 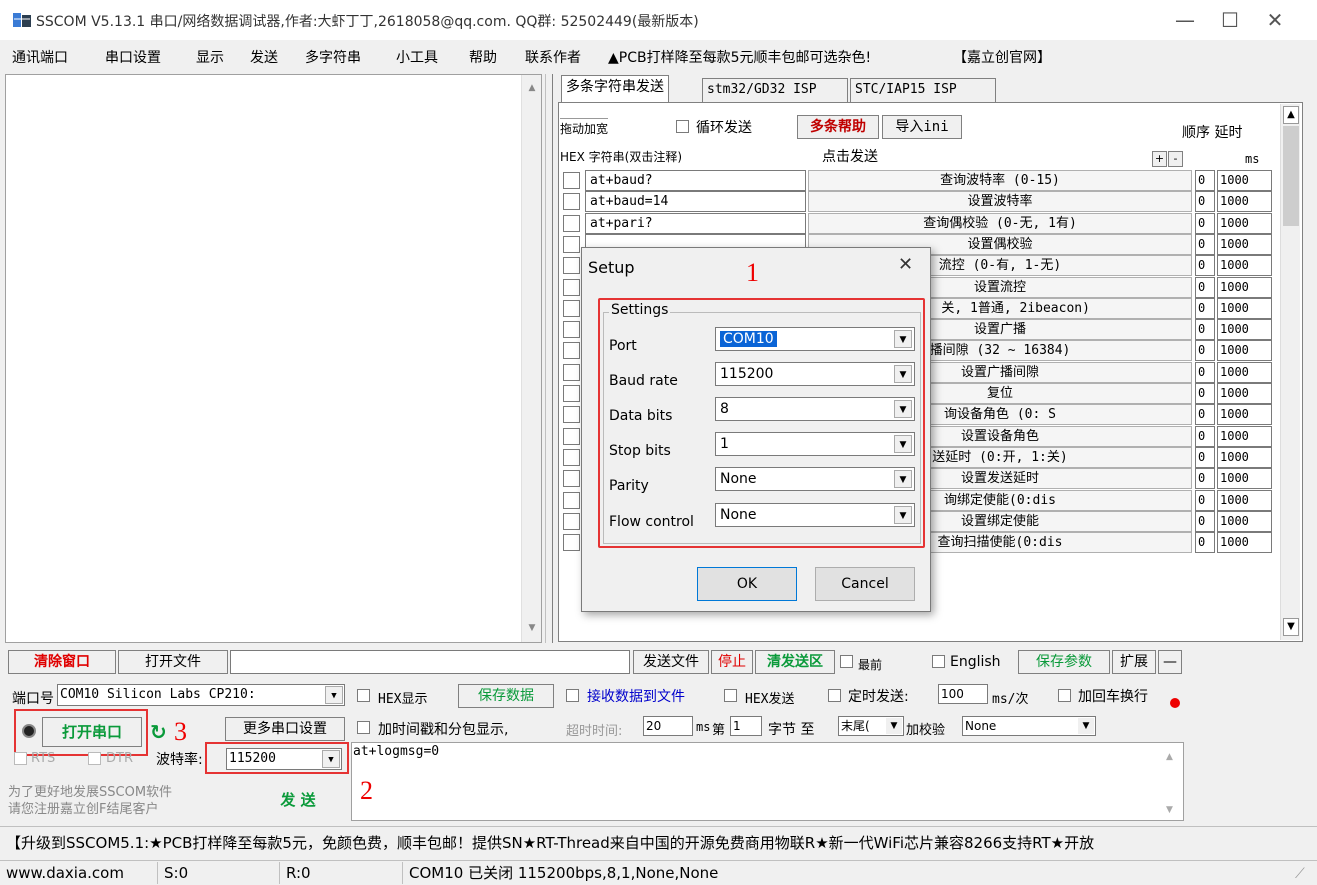 What do you see at coordinates (1169, 810) in the screenshot?
I see `send-scroll-down-icon: ▼` at bounding box center [1169, 810].